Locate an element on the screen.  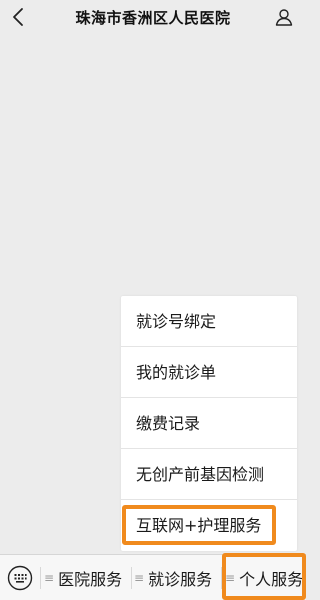
tab-personal-services: ≡ 个人服务 is located at coordinates (264, 577).